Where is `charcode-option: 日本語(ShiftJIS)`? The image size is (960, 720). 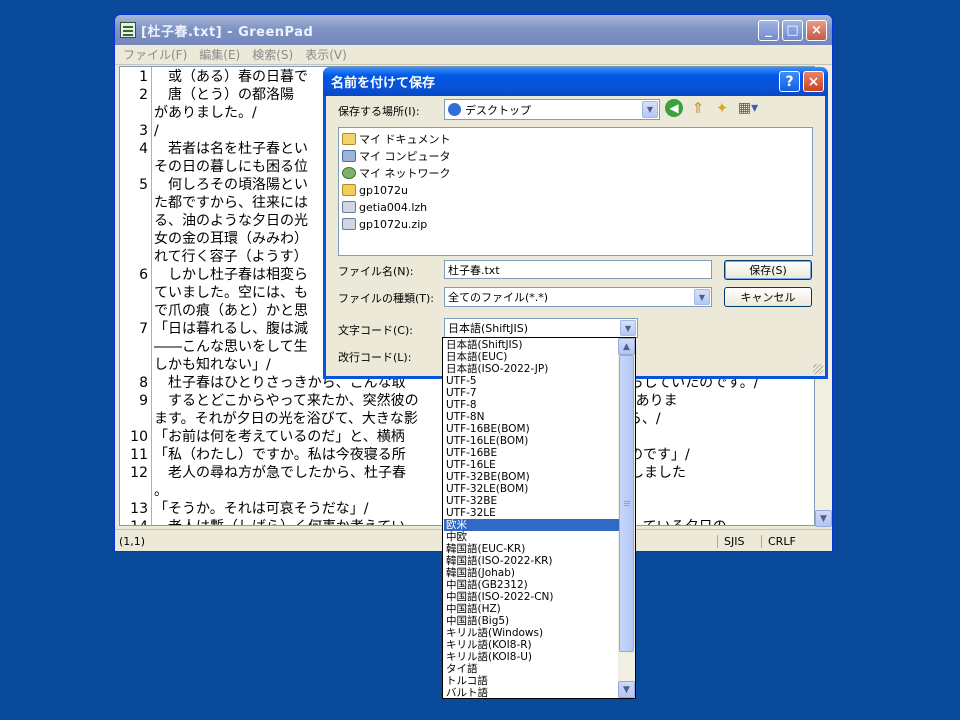 charcode-option: 日本語(ShiftJIS) is located at coordinates (531, 345).